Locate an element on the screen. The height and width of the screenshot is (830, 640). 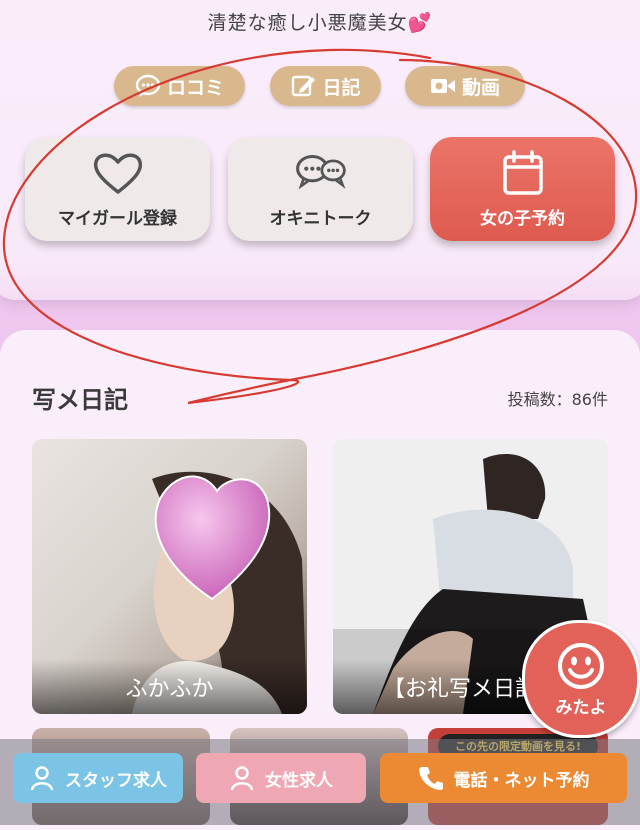
diary-button: 日記 is located at coordinates (325, 86).